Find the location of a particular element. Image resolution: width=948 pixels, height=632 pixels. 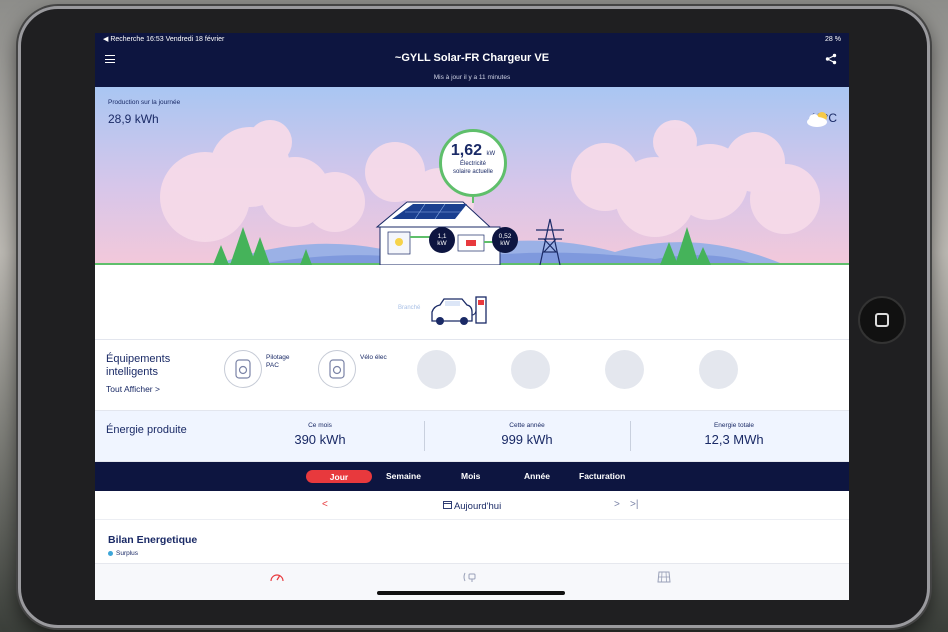

legend-dot is located at coordinates (110, 553).